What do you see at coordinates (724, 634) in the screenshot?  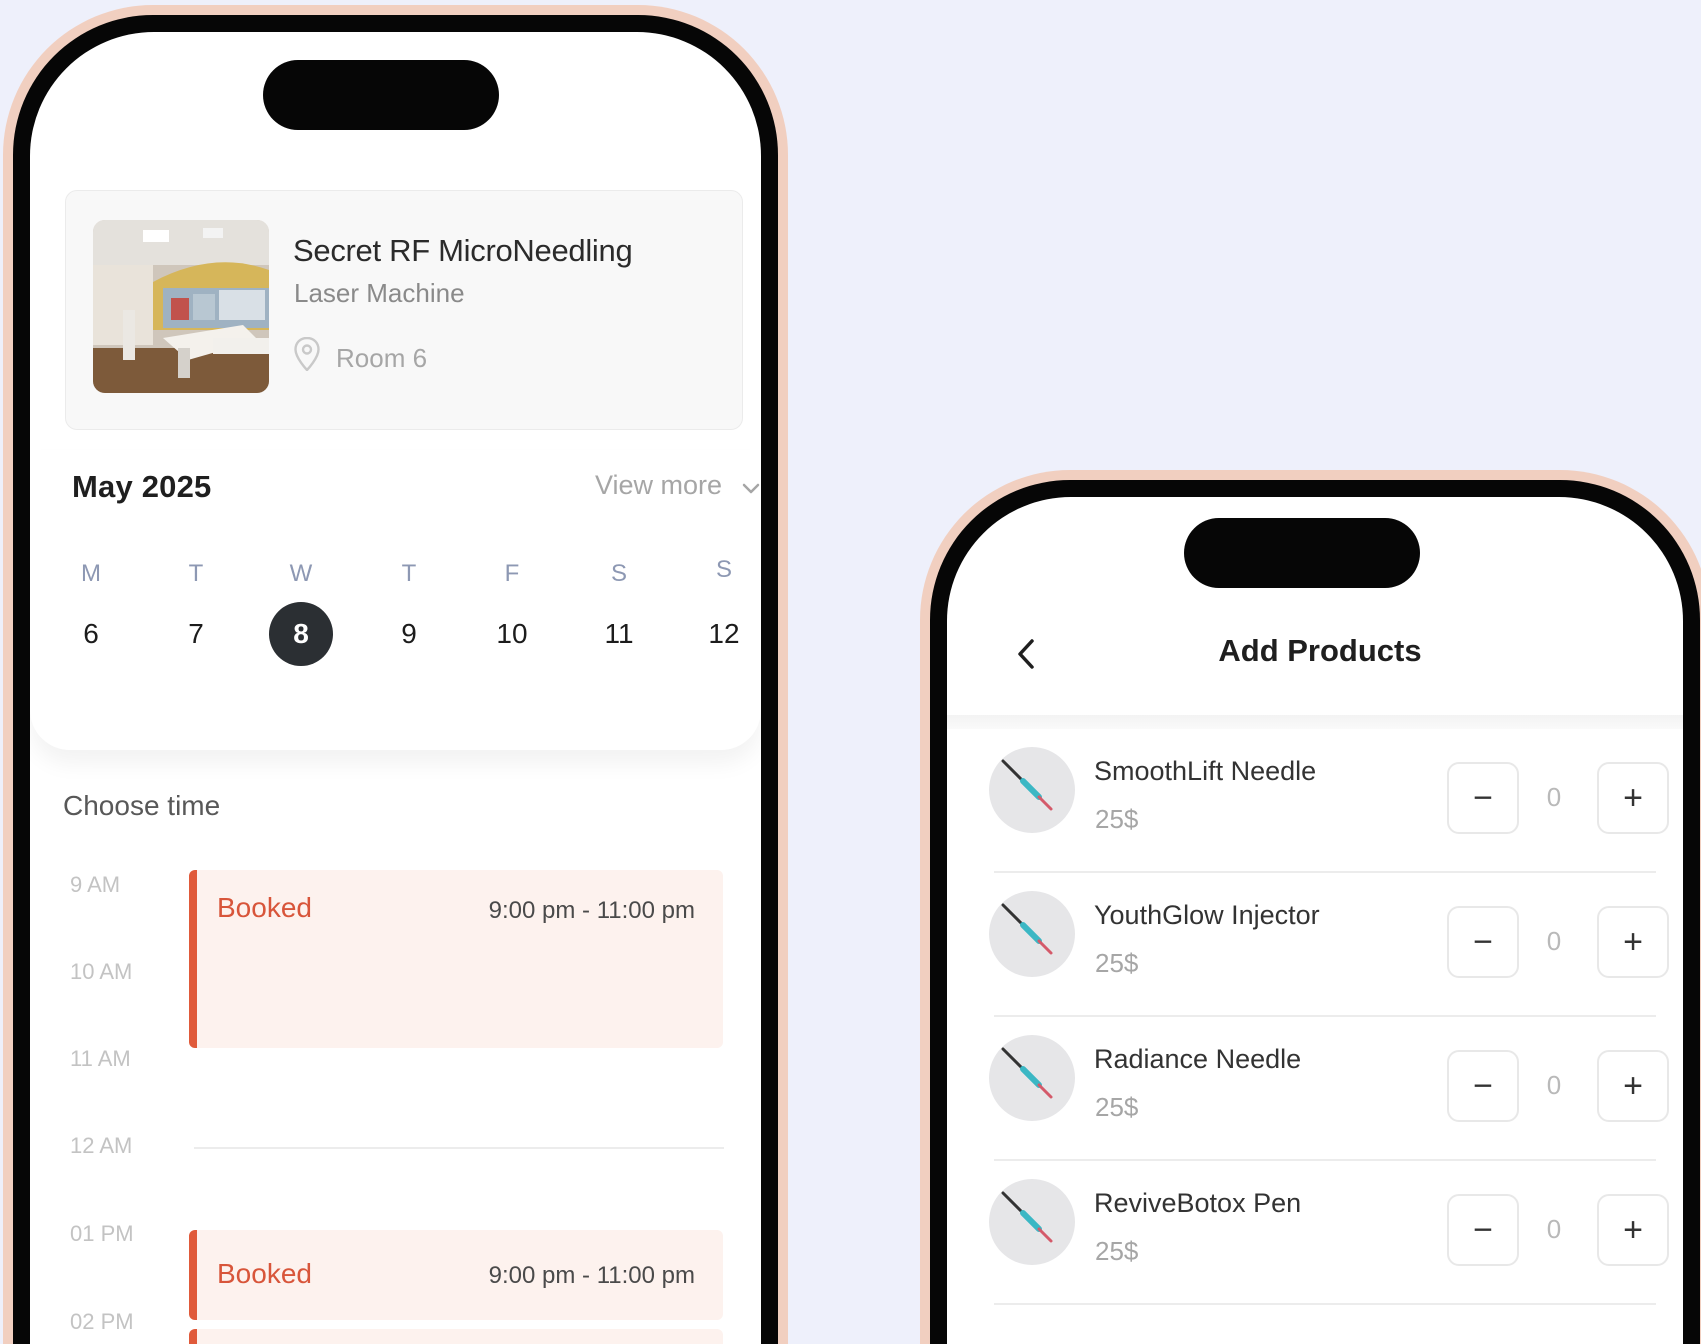 I see `day-12: 12` at bounding box center [724, 634].